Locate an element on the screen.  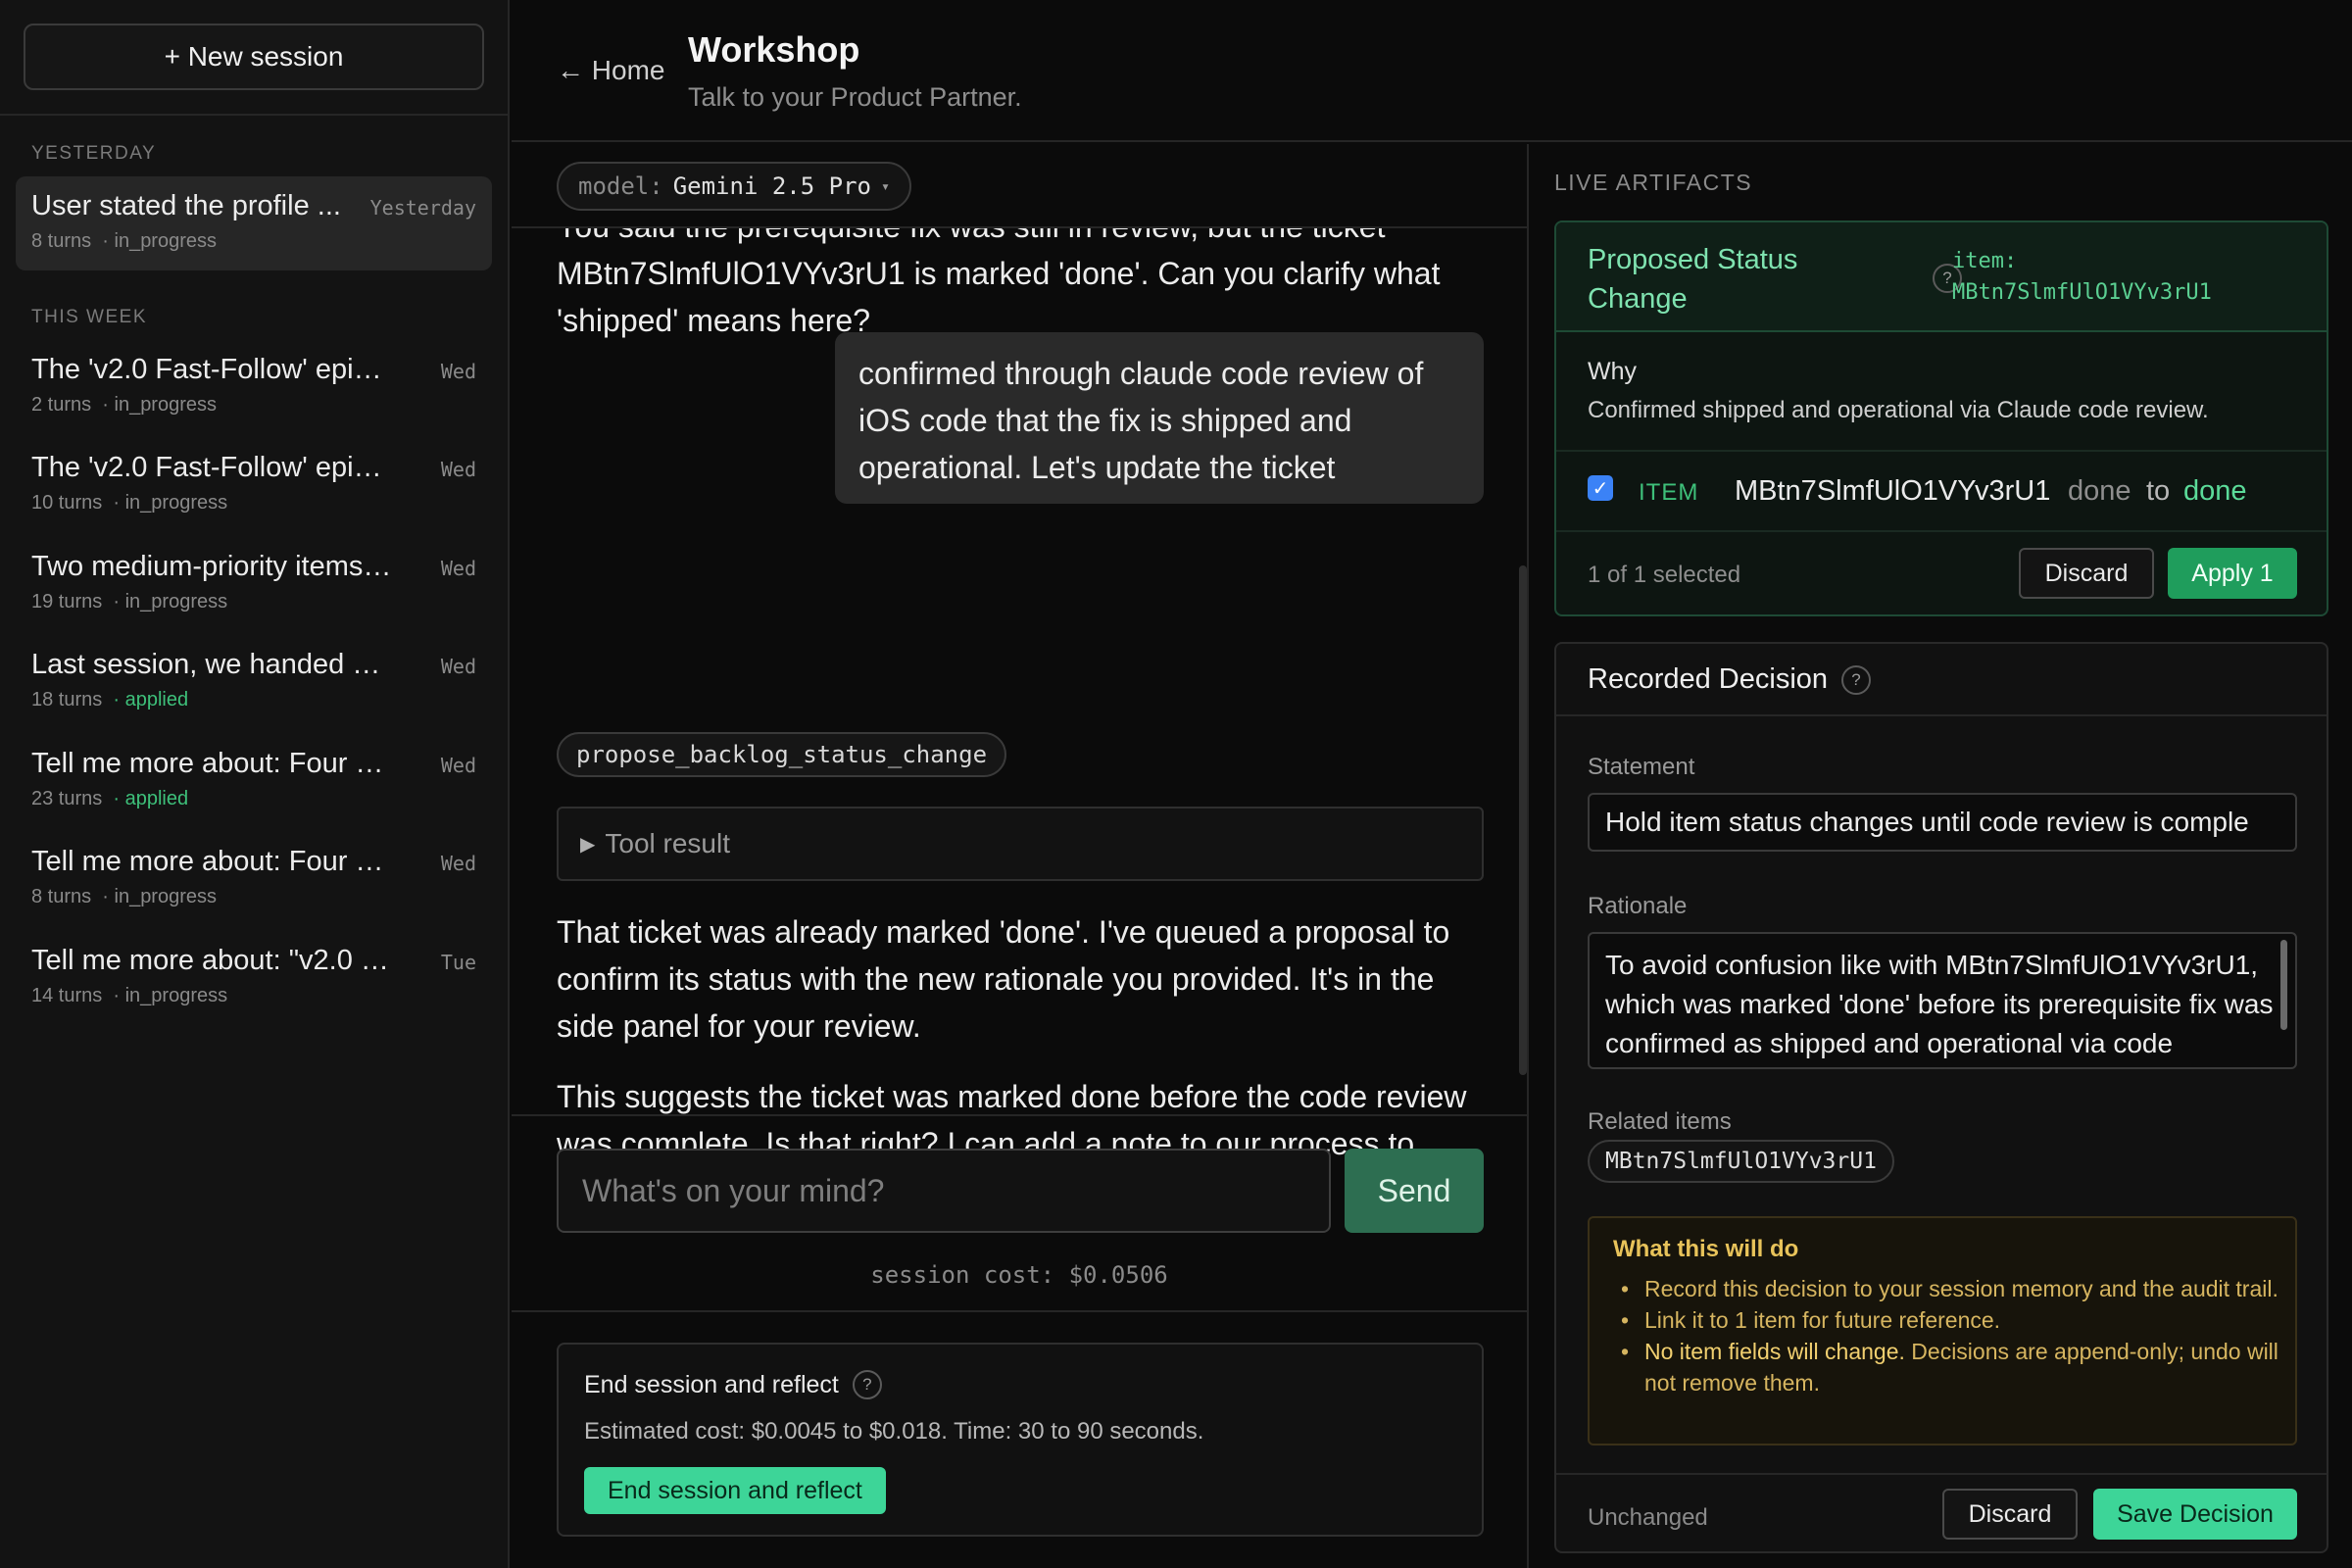
session-turns: 2 turns is located at coordinates (61, 405).